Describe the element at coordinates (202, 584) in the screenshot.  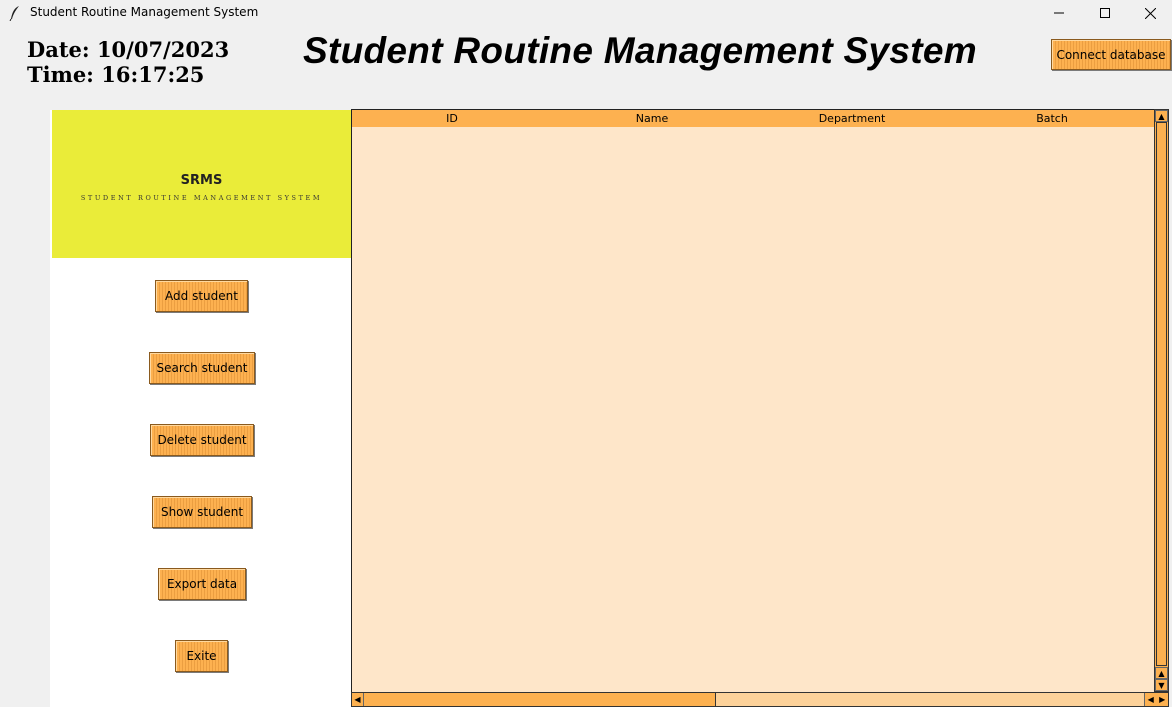
I see `export-data-button: Export data` at that location.